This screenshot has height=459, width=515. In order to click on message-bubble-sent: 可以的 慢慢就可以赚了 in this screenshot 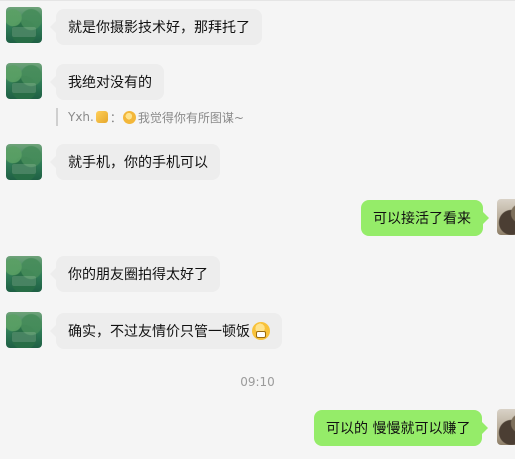, I will do `click(401, 428)`.